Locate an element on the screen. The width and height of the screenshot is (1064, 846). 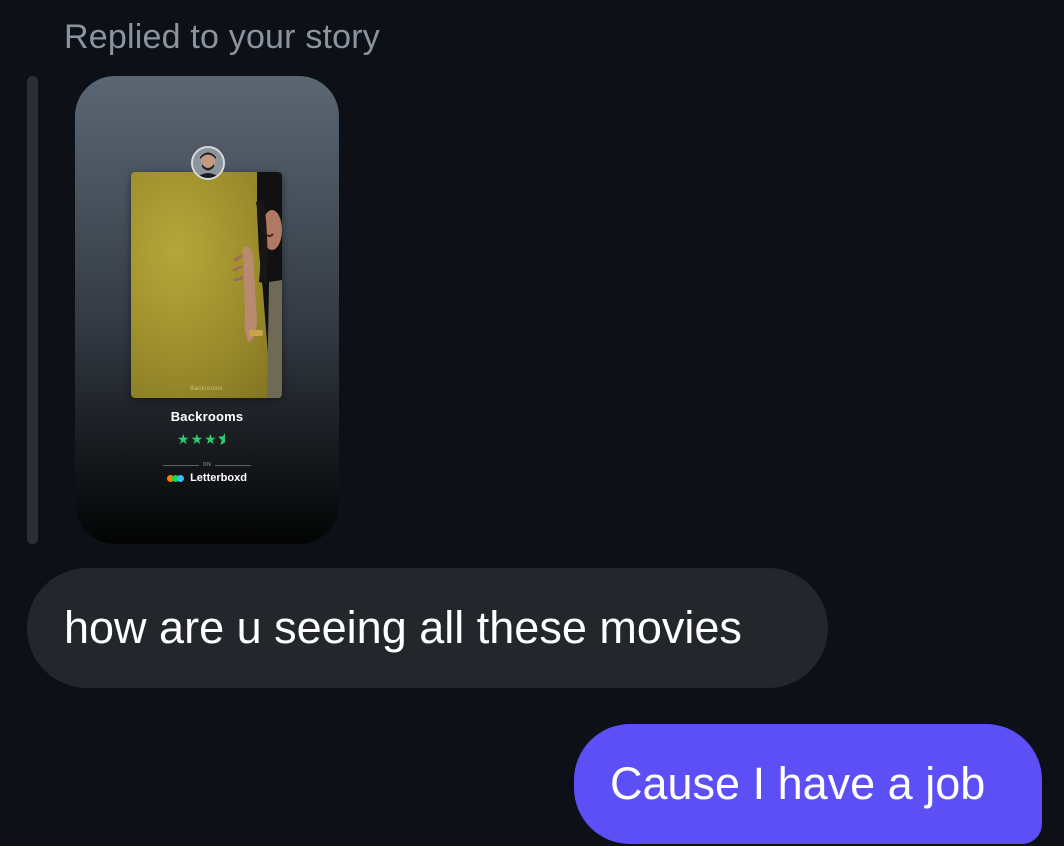
star-rating: ★ ★ ★ is located at coordinates (201, 439).